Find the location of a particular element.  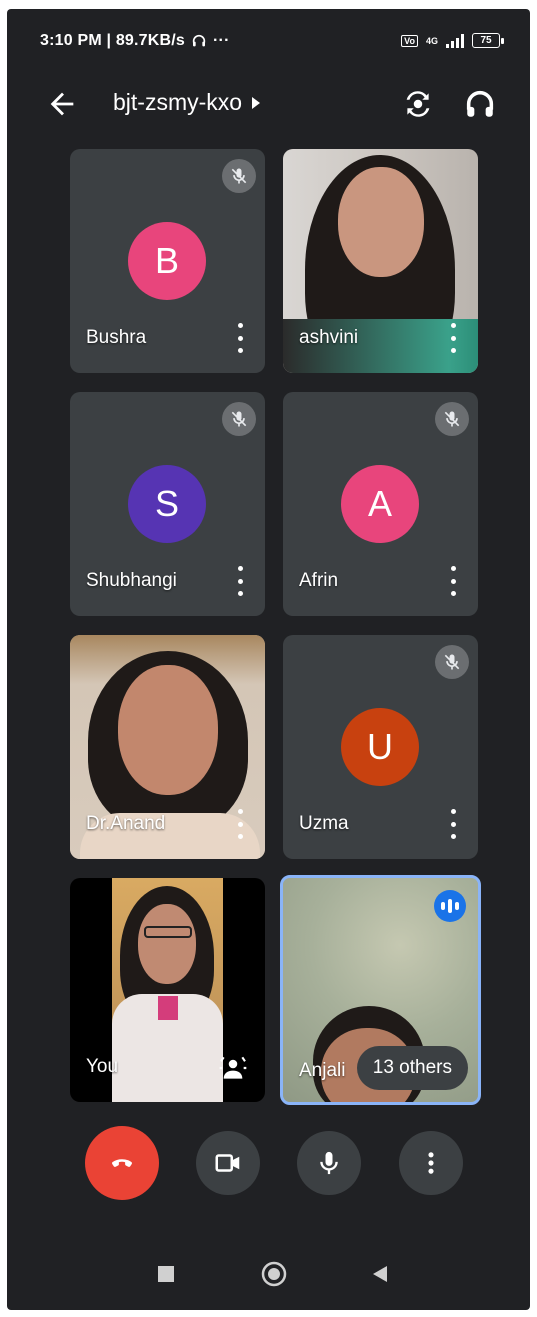

participant-name: Shubhangi is located at coordinates (131, 580).